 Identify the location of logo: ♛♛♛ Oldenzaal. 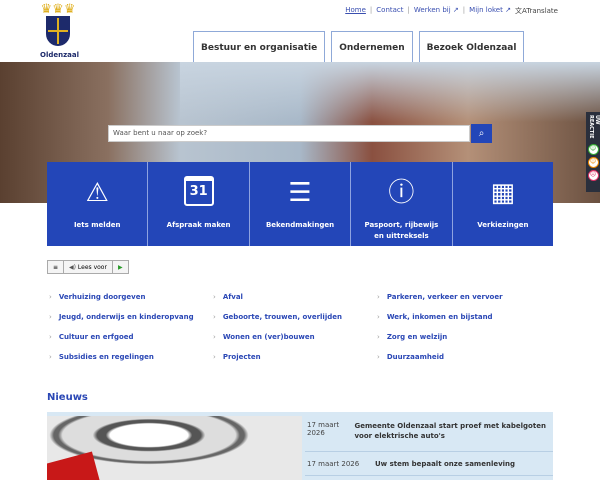
(60, 30).